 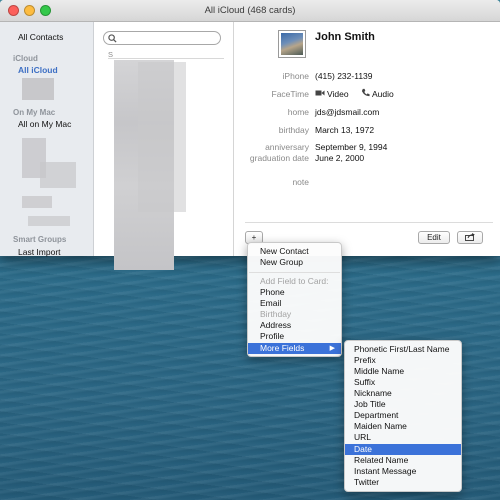 What do you see at coordinates (112, 38) in the screenshot?
I see `search-icon` at bounding box center [112, 38].